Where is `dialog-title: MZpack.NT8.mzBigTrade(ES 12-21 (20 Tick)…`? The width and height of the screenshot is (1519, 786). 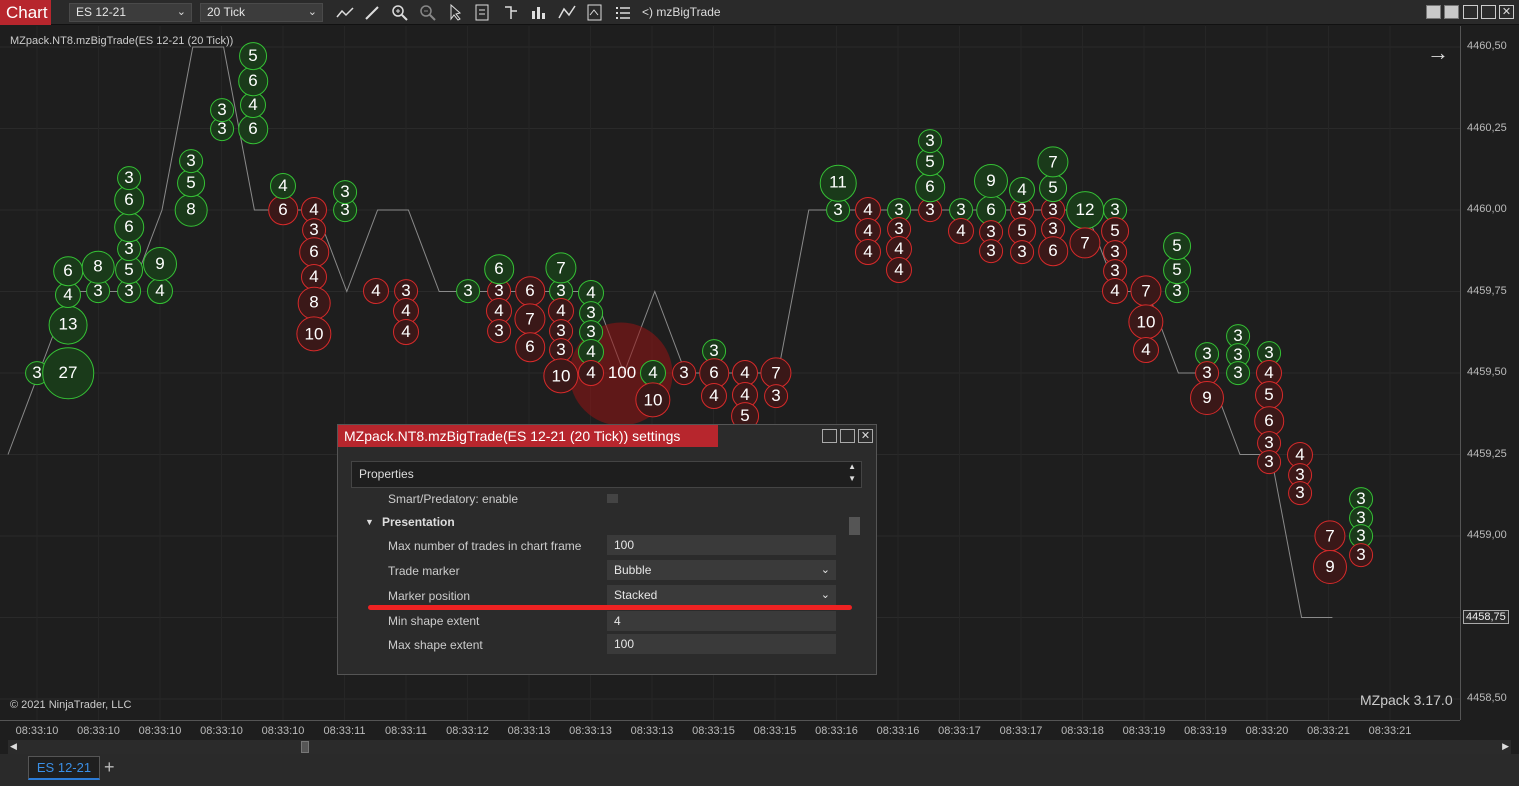 dialog-title: MZpack.NT8.mzBigTrade(ES 12-21 (20 Tick)… is located at coordinates (528, 436).